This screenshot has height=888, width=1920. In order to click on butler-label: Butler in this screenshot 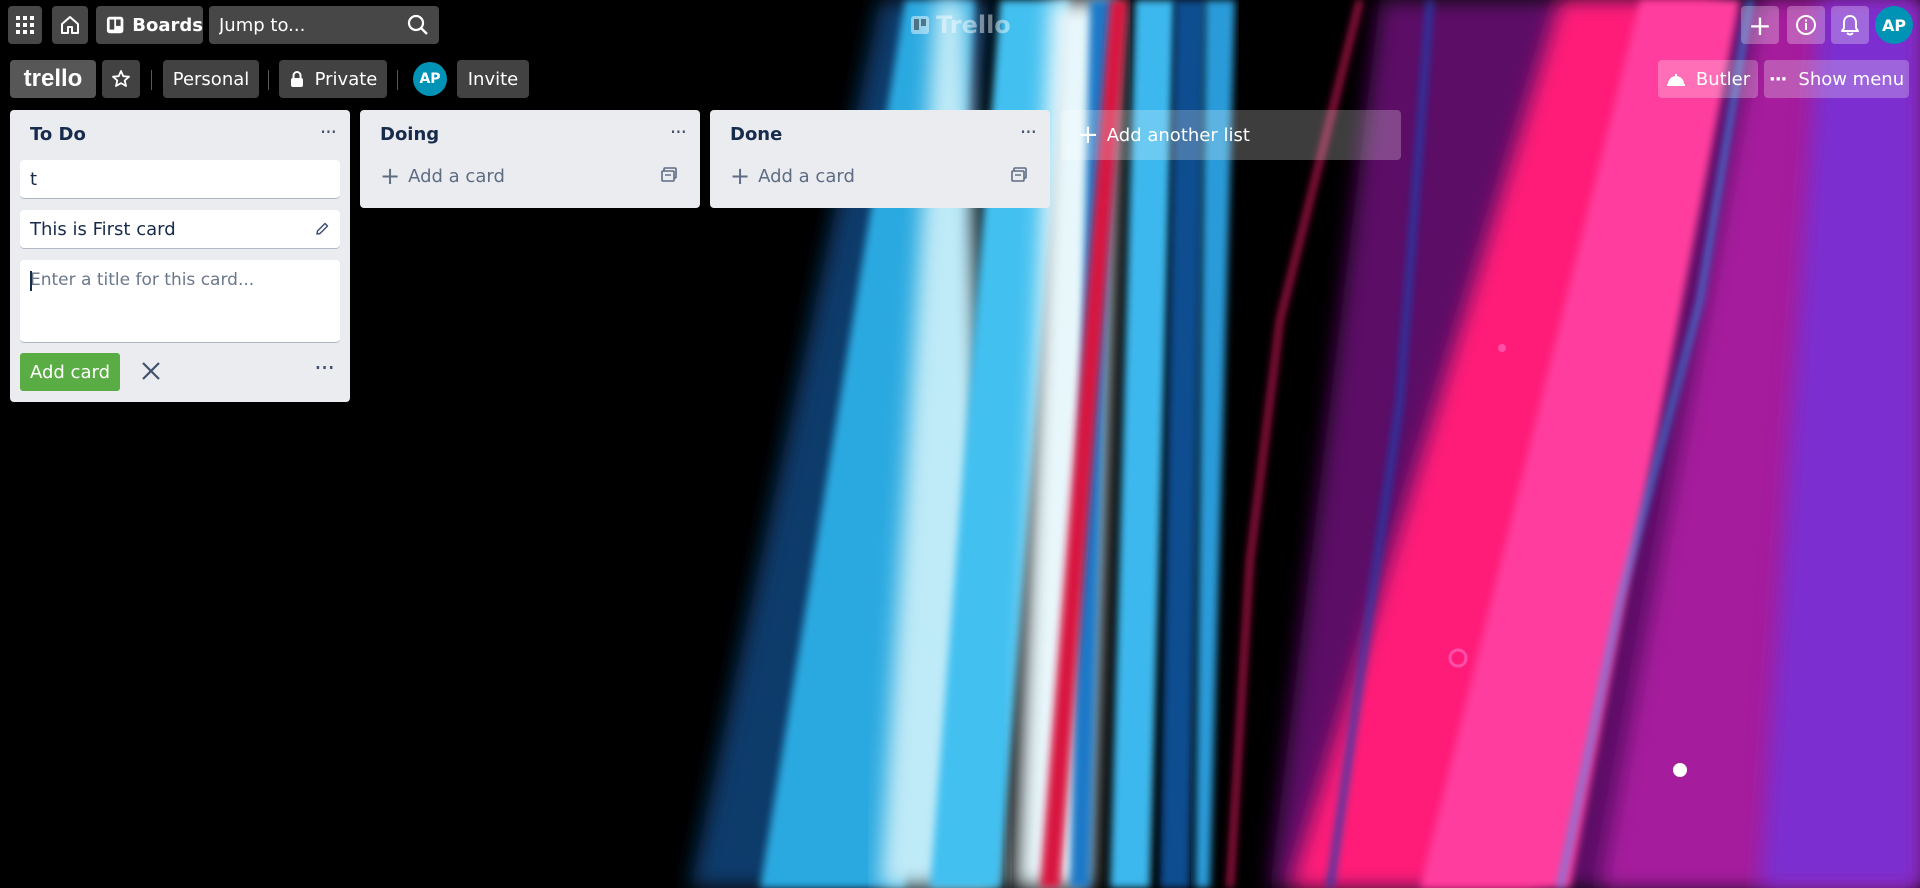, I will do `click(1723, 79)`.